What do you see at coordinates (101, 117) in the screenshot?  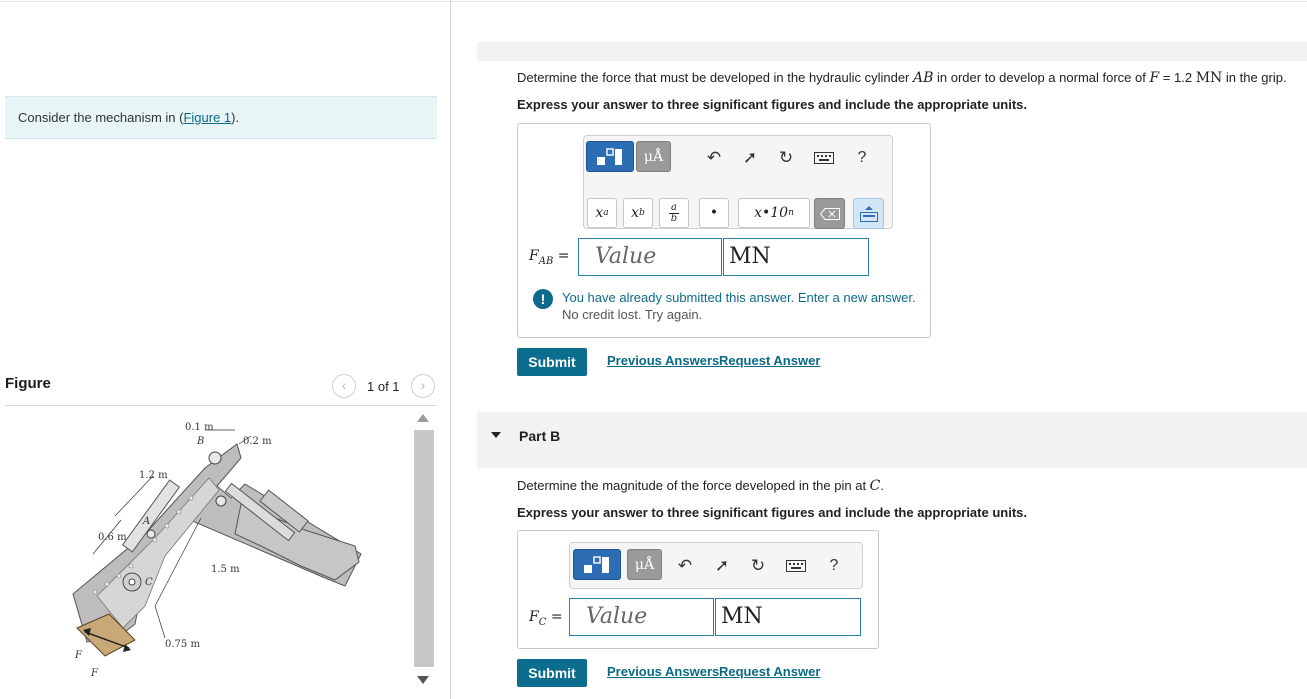 I see `intro-prefix: Consider the mechanism in (` at bounding box center [101, 117].